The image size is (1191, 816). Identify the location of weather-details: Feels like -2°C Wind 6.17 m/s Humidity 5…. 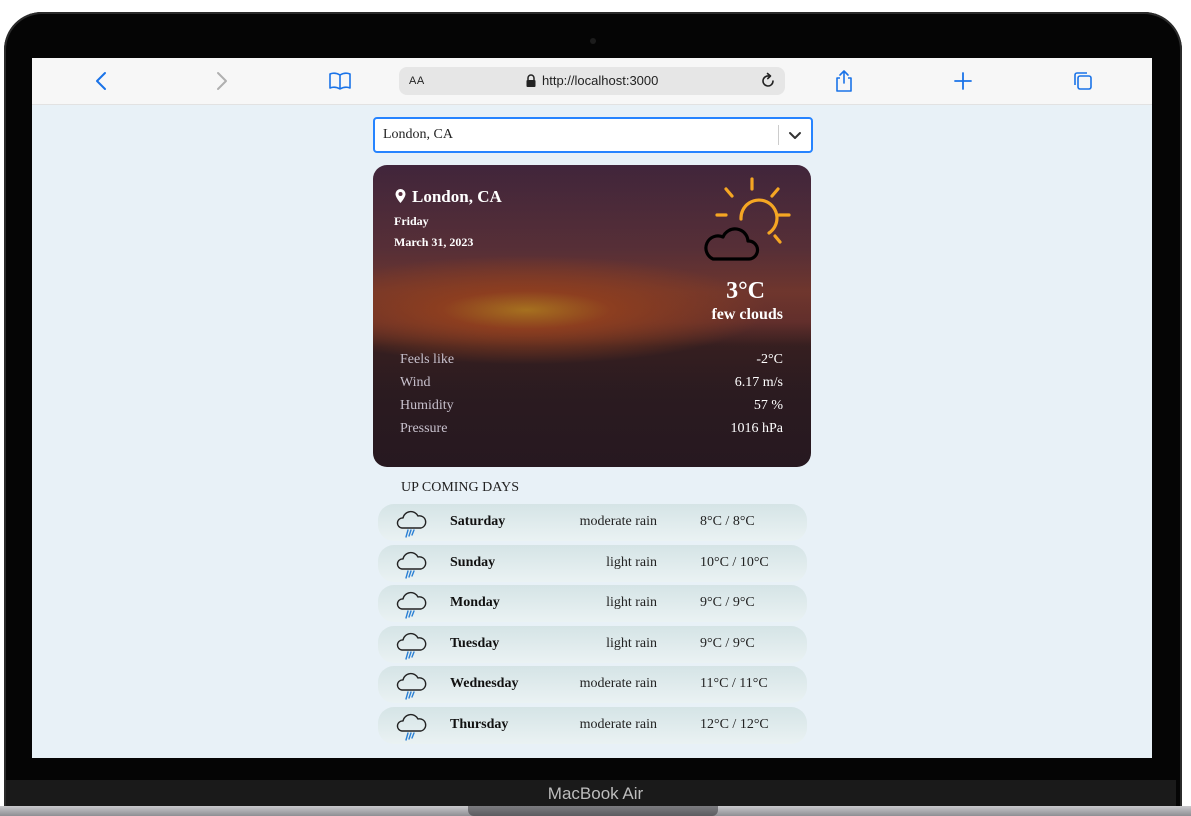
(591, 398).